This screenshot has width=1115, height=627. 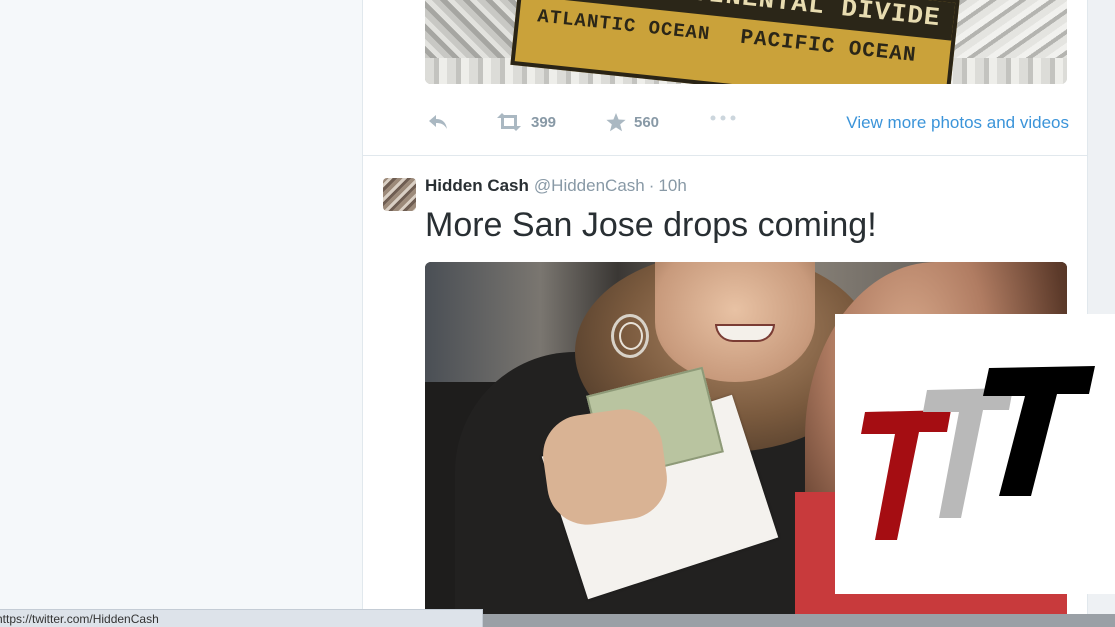 What do you see at coordinates (651, 225) in the screenshot?
I see `tweet-text: More San Jose drops coming!` at bounding box center [651, 225].